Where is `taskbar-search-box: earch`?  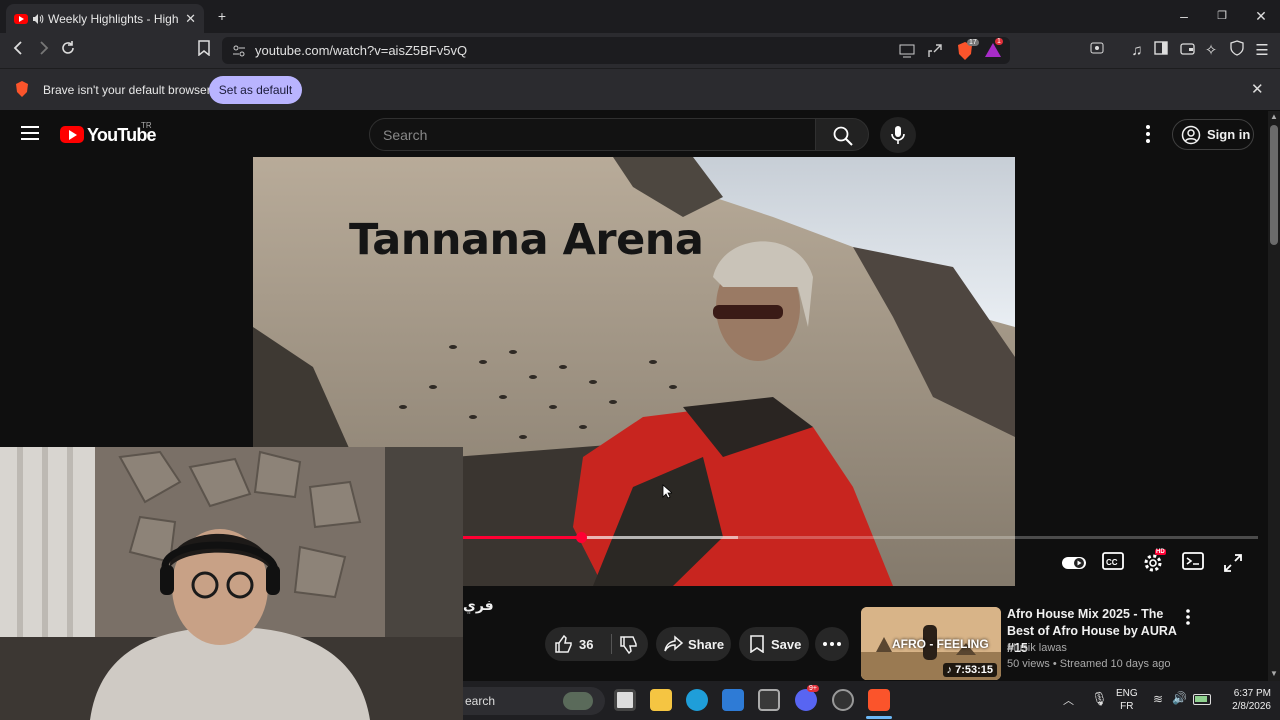 taskbar-search-box: earch is located at coordinates (534, 701).